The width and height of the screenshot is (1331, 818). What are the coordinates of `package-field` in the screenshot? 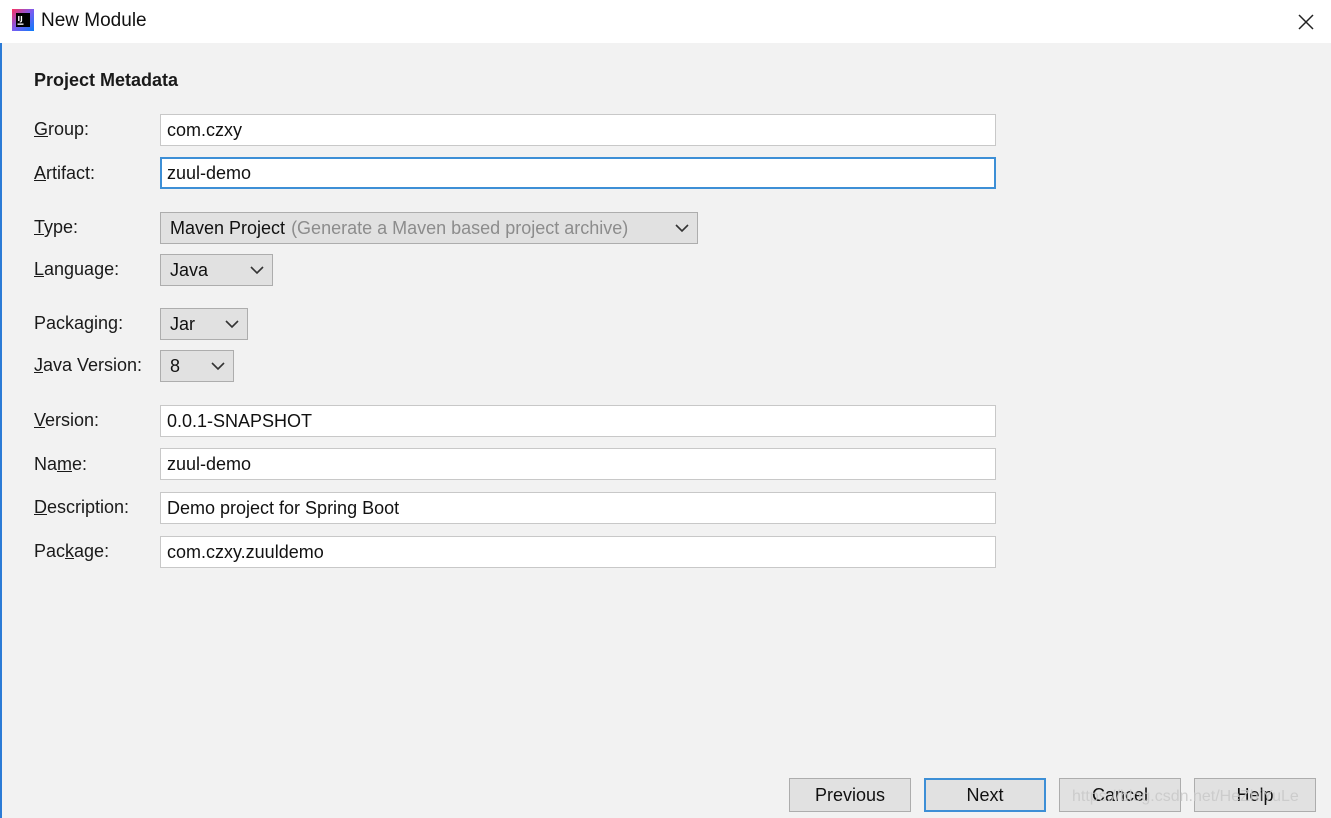 It's located at (578, 552).